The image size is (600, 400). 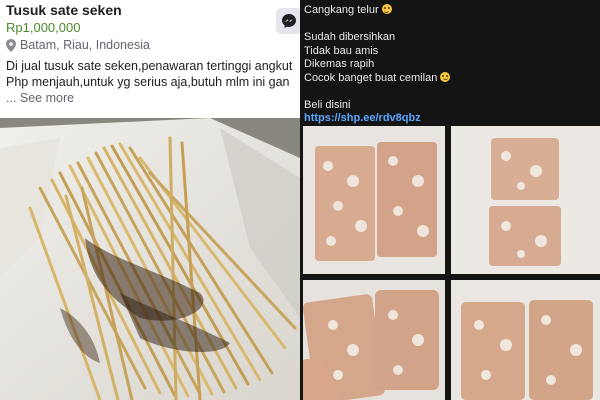 What do you see at coordinates (11, 45) in the screenshot?
I see `map-pin-icon` at bounding box center [11, 45].